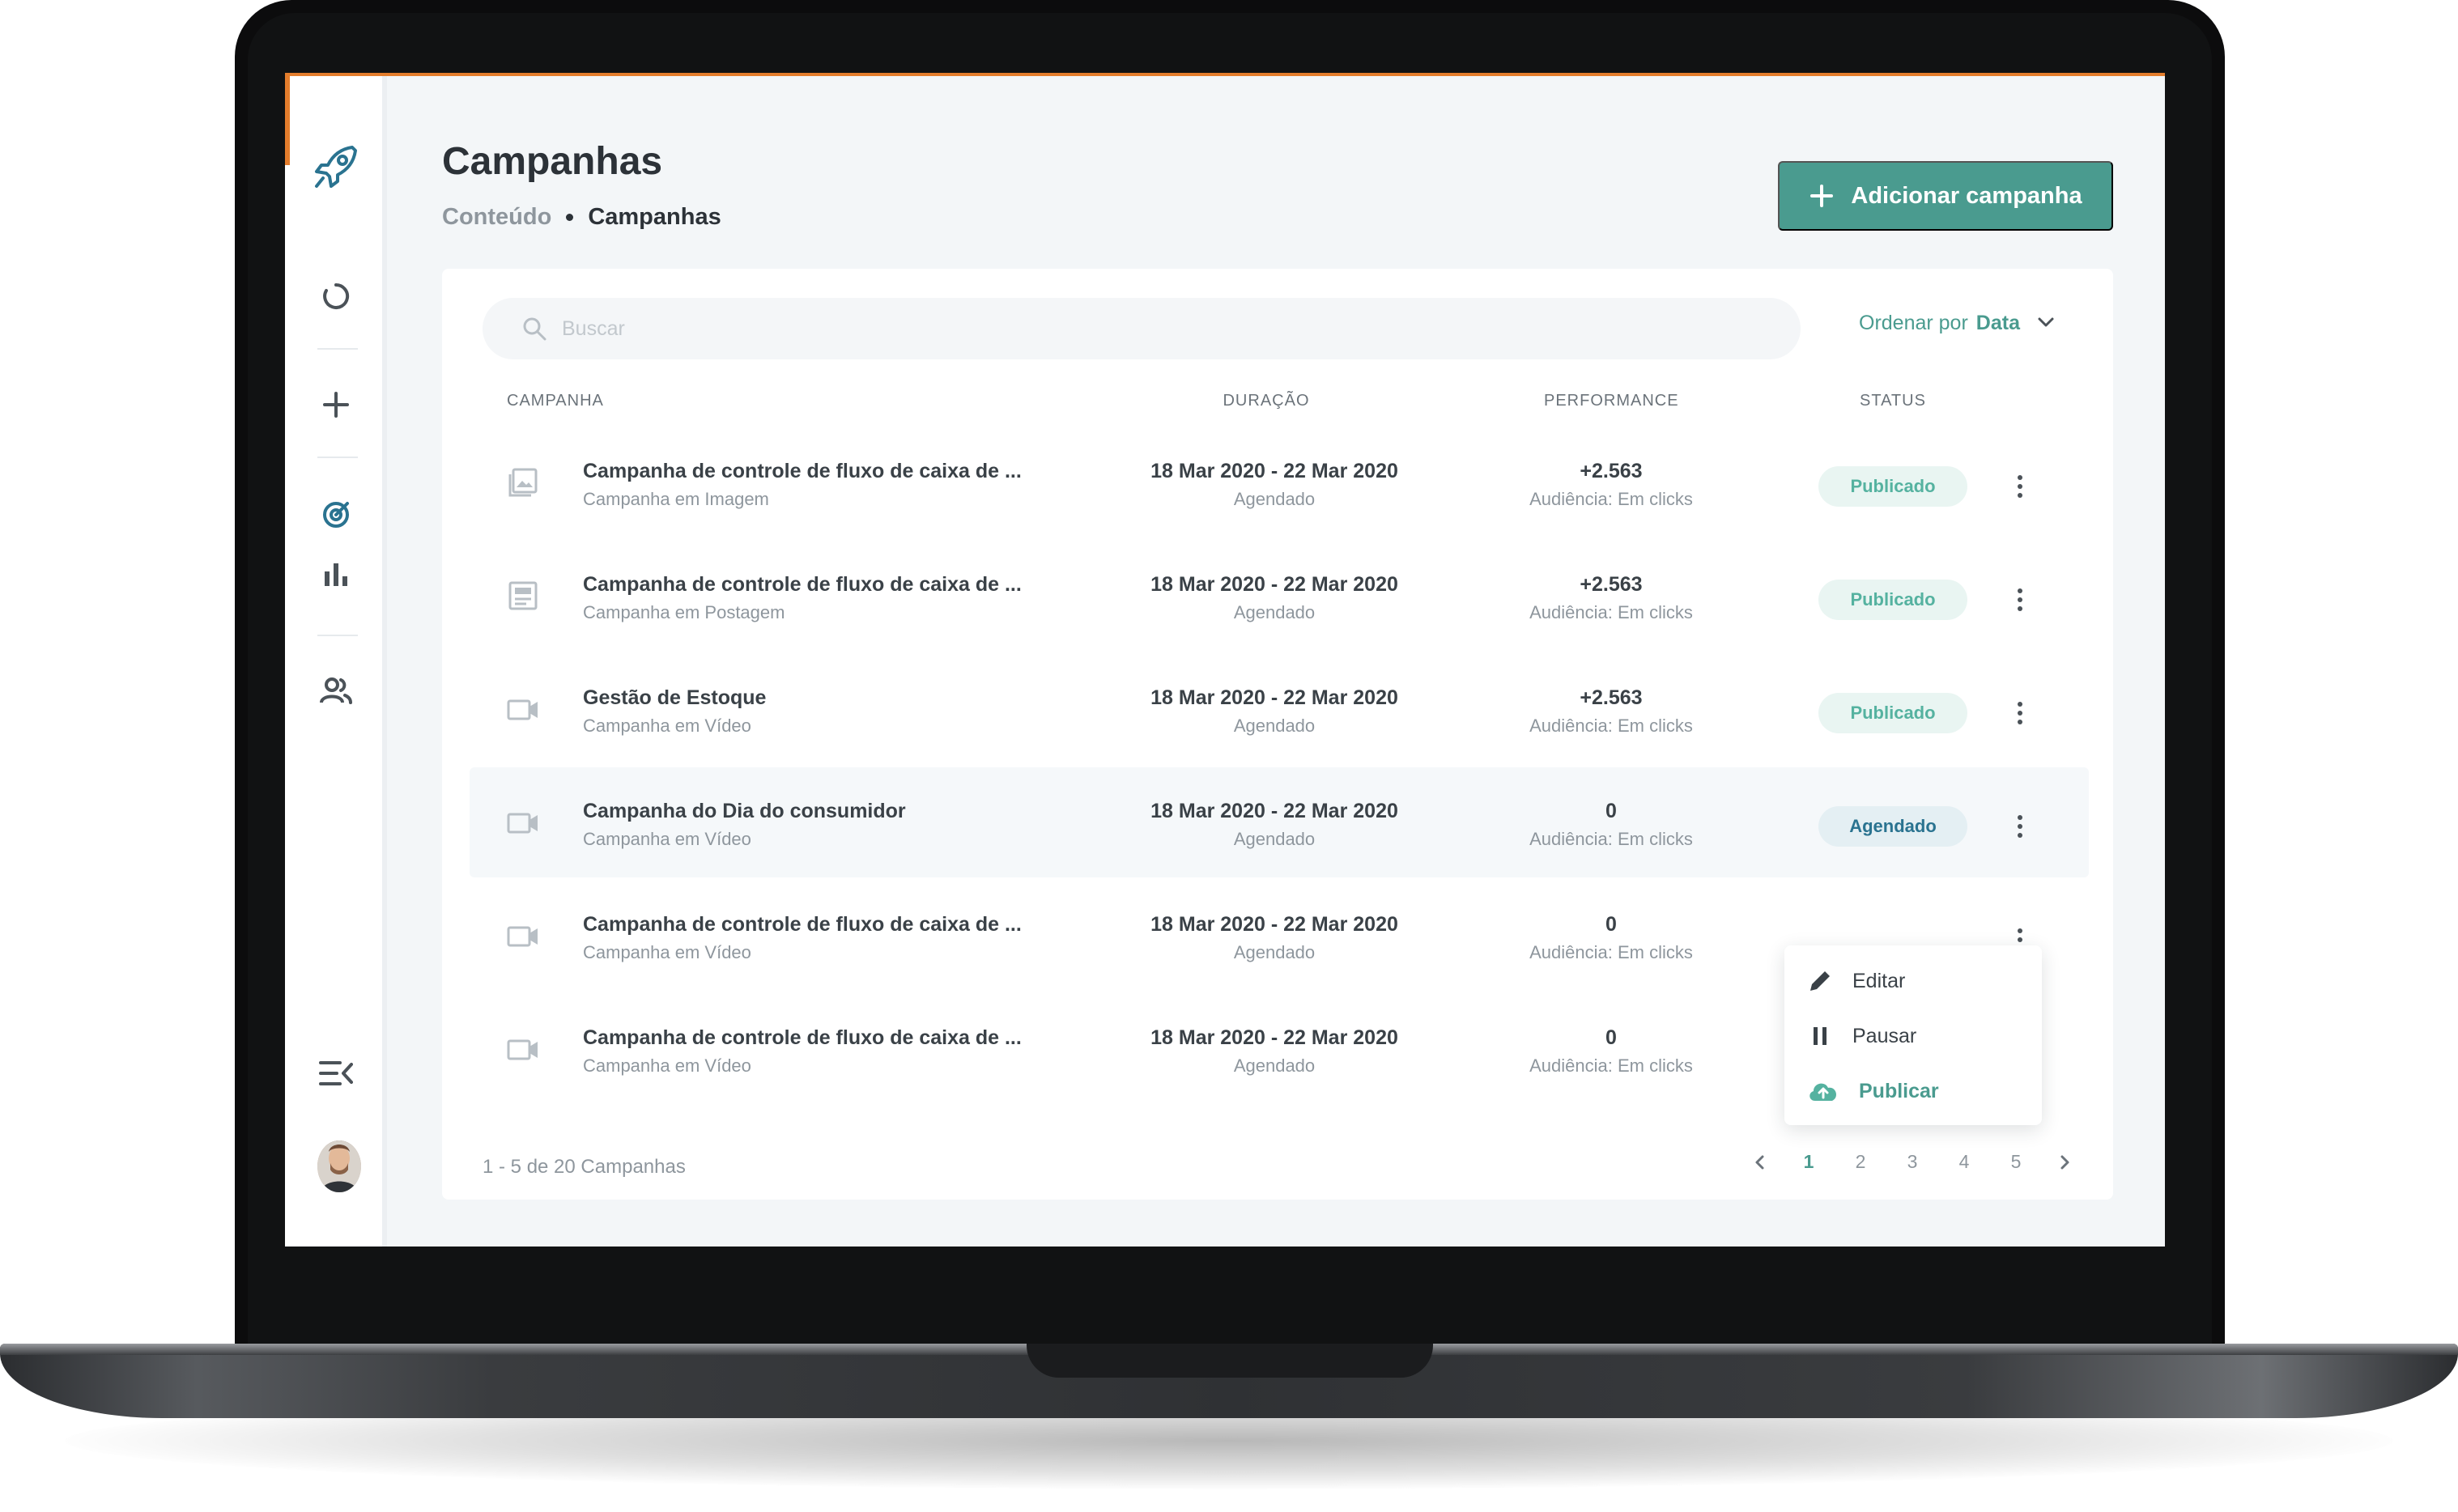 This screenshot has height=1512, width=2458. I want to click on campaign-name: Gestão de Estoque, so click(674, 698).